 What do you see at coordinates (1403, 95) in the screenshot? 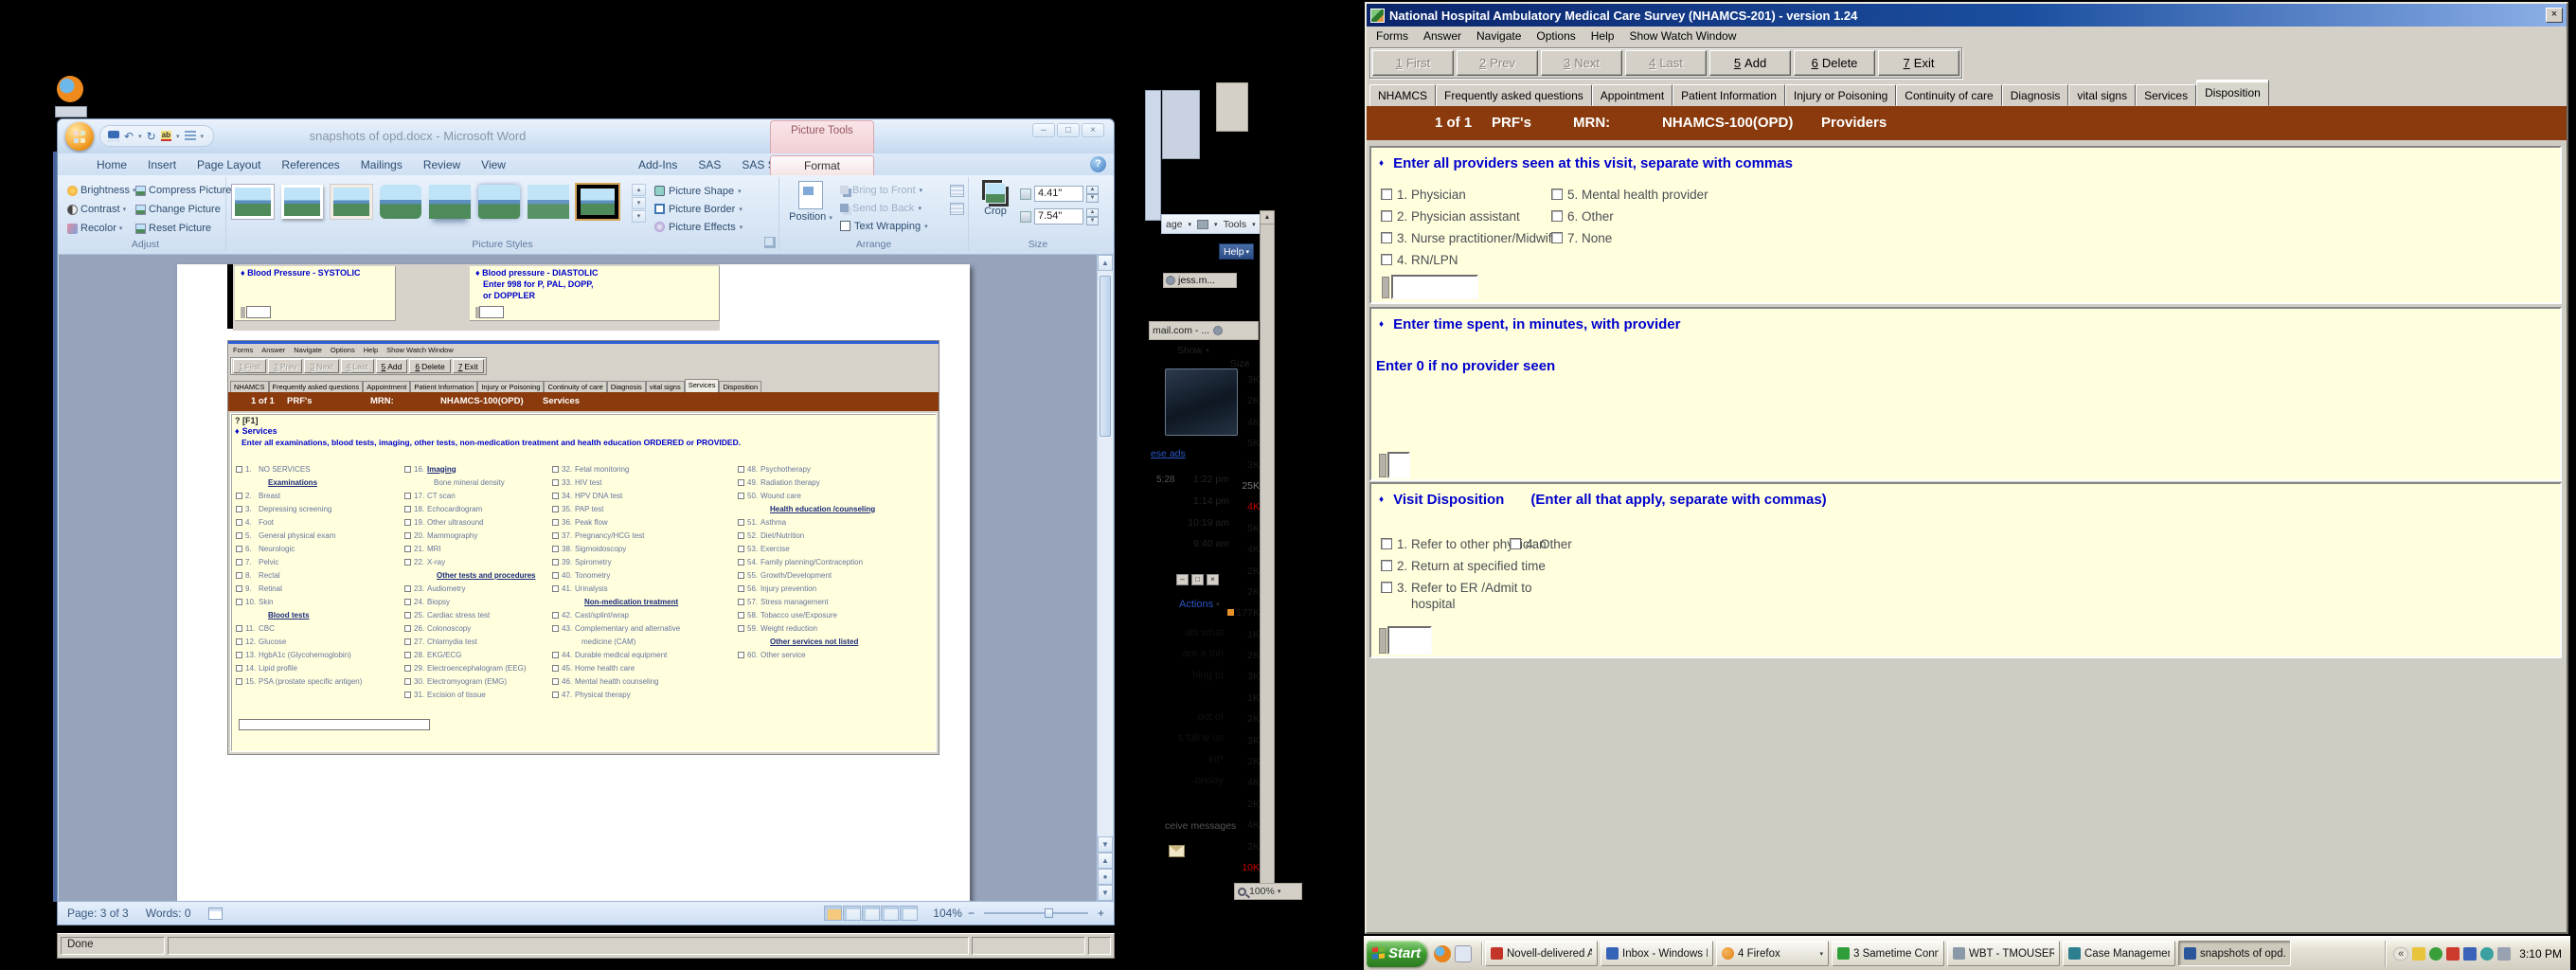
I see `form-tab: NHAMCS` at bounding box center [1403, 95].